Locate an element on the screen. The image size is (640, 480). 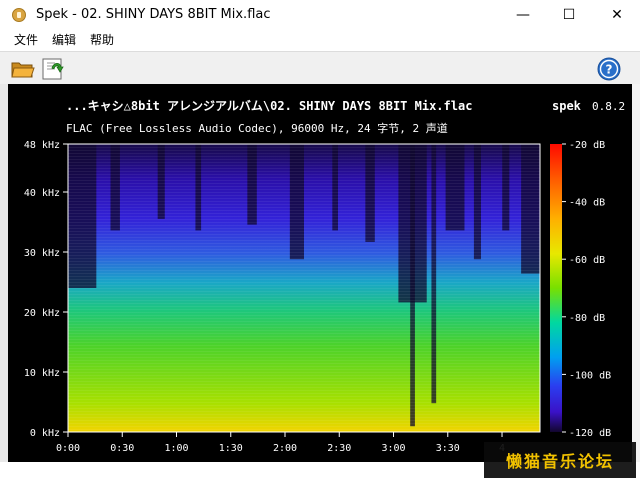
save-button is located at coordinates (53, 69).